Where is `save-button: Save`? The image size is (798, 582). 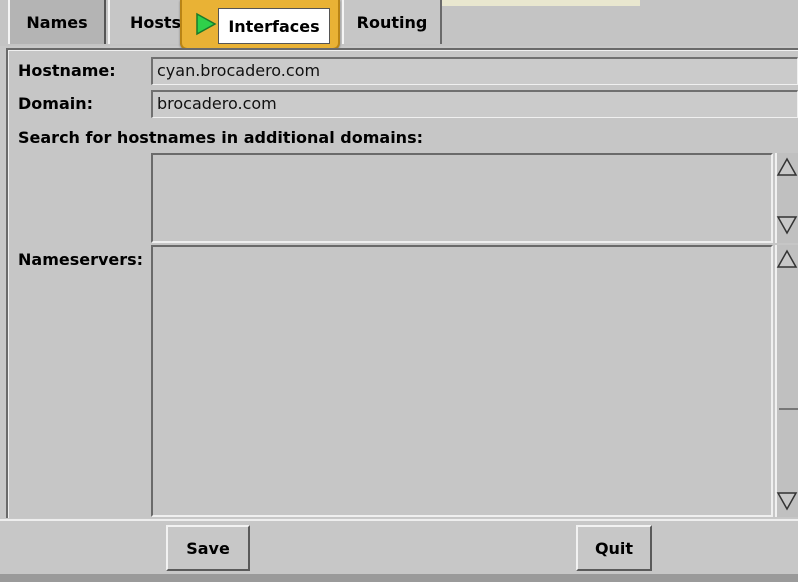 save-button: Save is located at coordinates (208, 548).